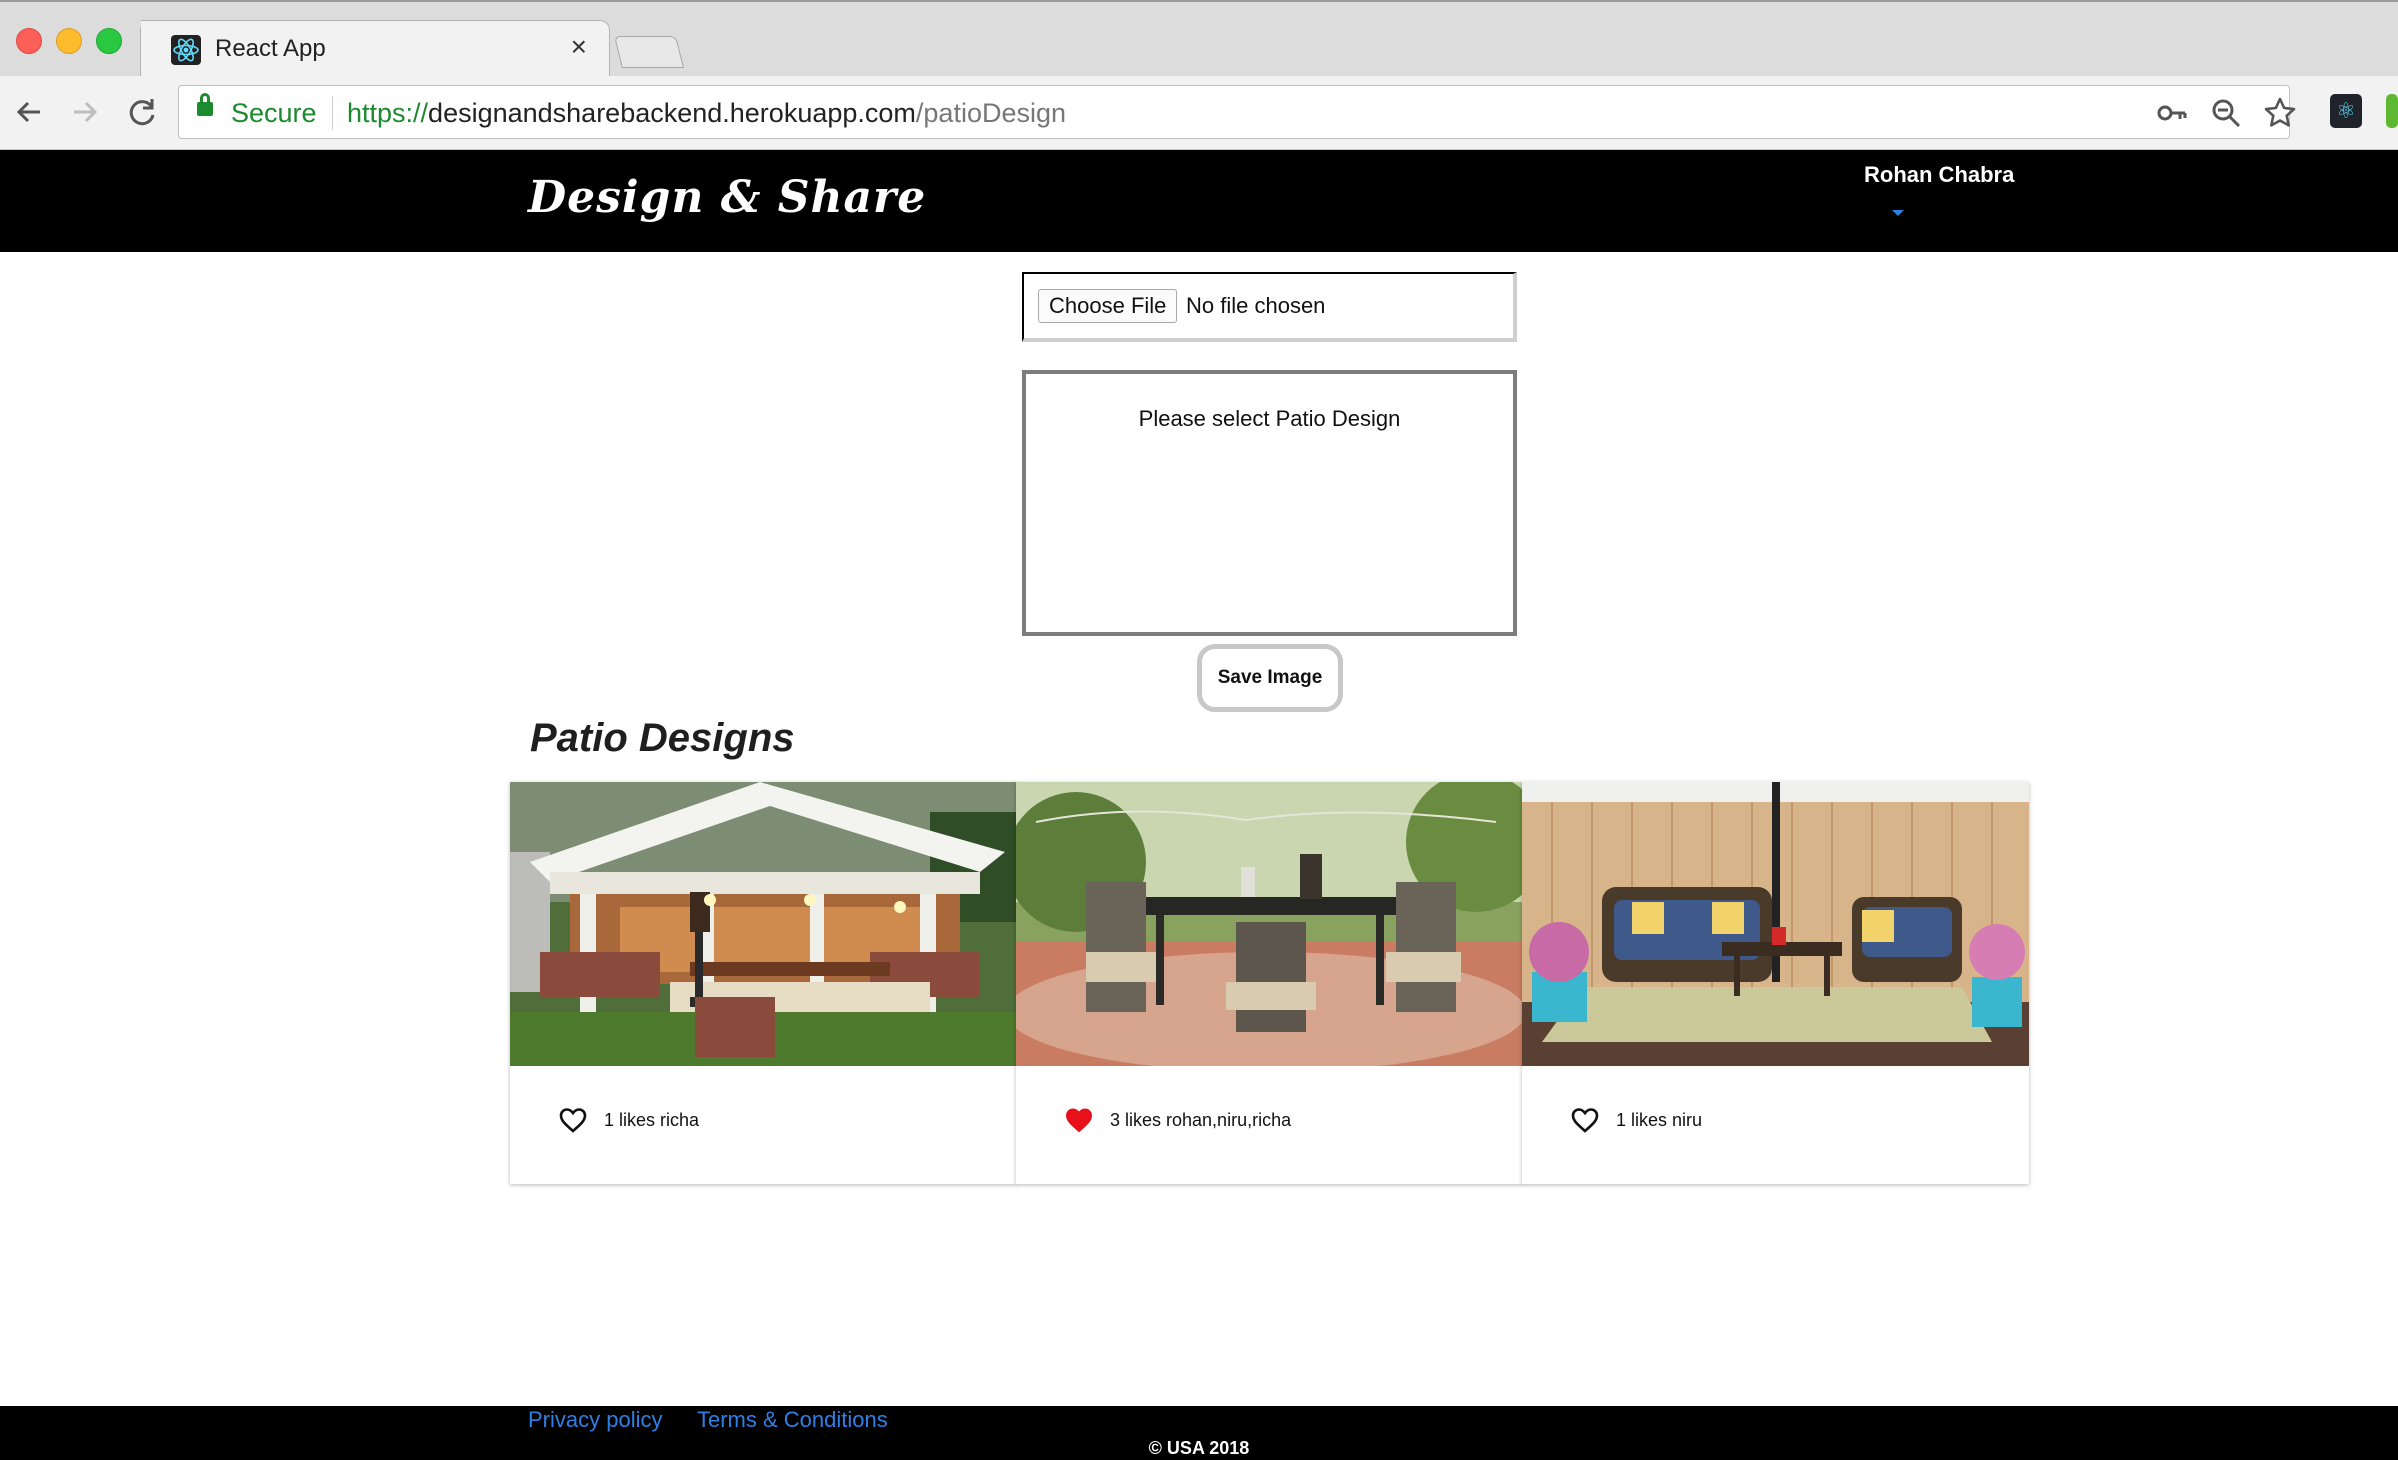 The width and height of the screenshot is (2398, 1460). What do you see at coordinates (649, 52) in the screenshot?
I see `new-tab-button` at bounding box center [649, 52].